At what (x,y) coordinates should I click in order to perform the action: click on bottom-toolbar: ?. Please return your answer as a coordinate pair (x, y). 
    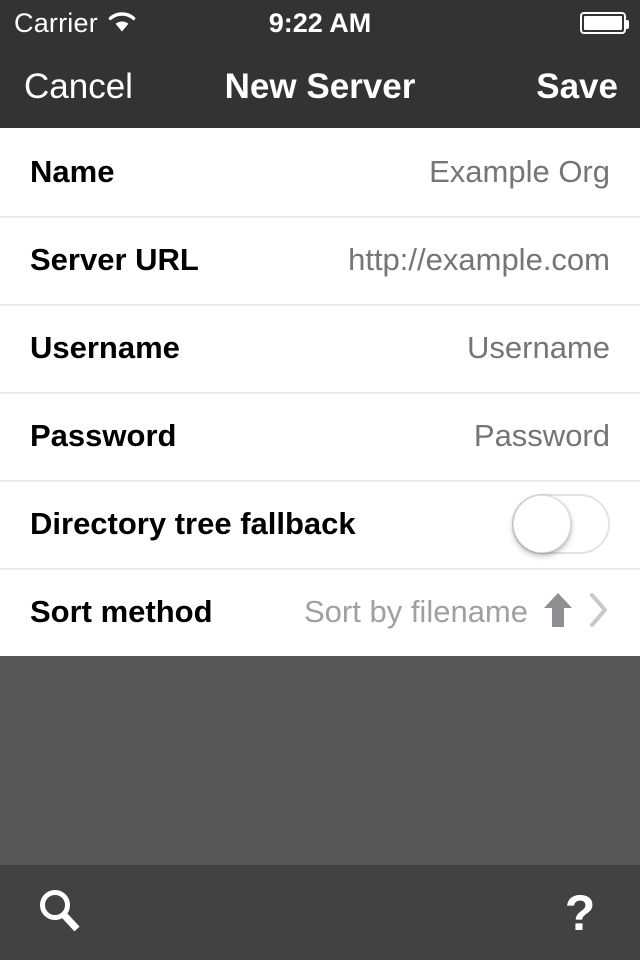
    Looking at the image, I should click on (320, 912).